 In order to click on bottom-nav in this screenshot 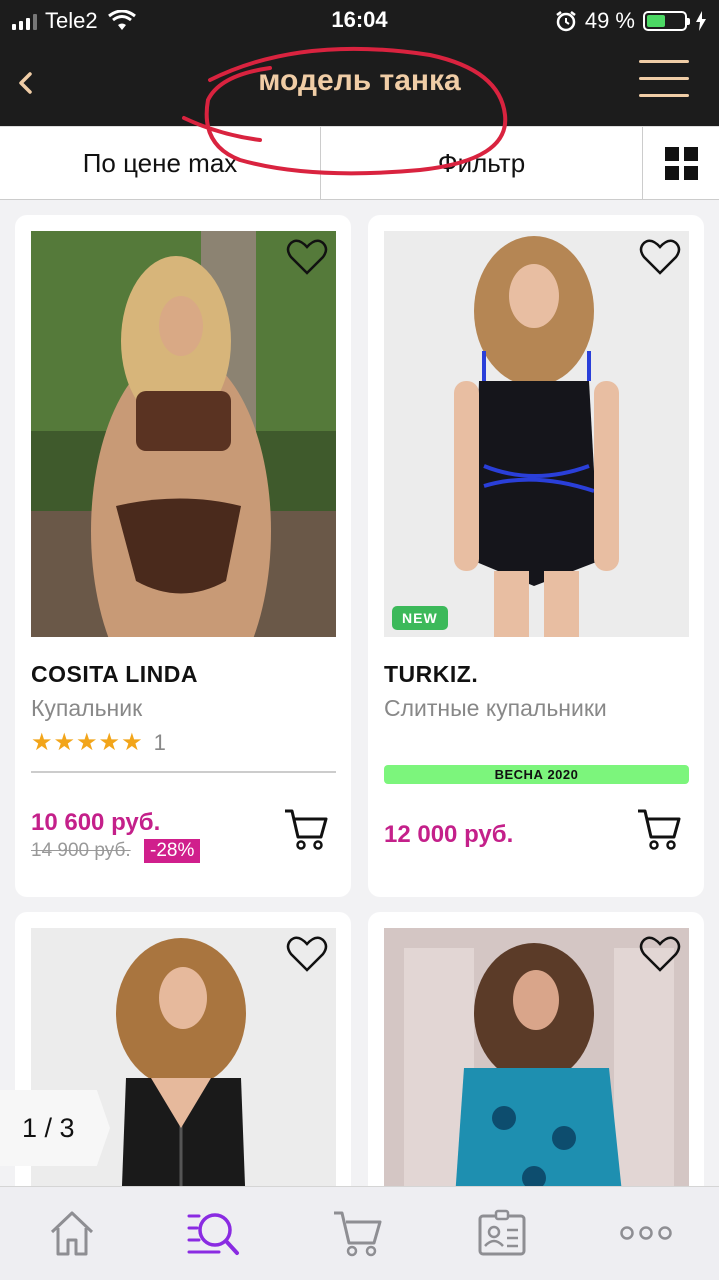, I will do `click(359, 1233)`.